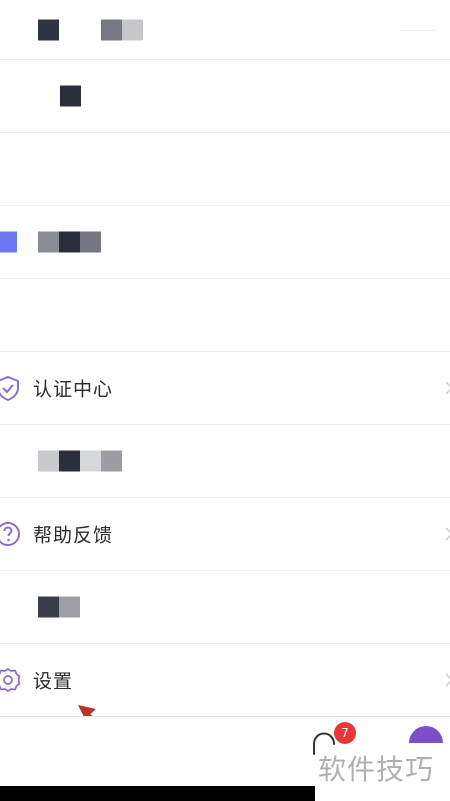  What do you see at coordinates (418, 30) in the screenshot?
I see `divider-fragment` at bounding box center [418, 30].